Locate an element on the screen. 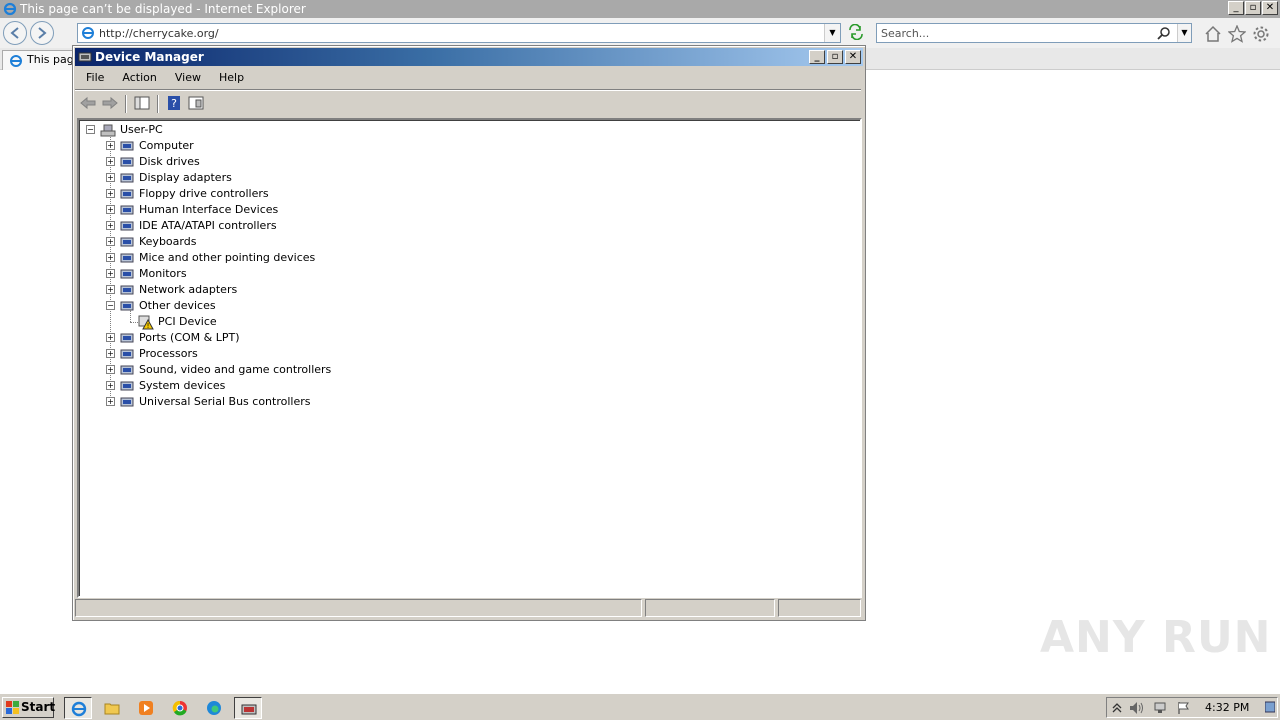 The image size is (1280, 720). root-collapse-toggle: − is located at coordinates (90, 129).